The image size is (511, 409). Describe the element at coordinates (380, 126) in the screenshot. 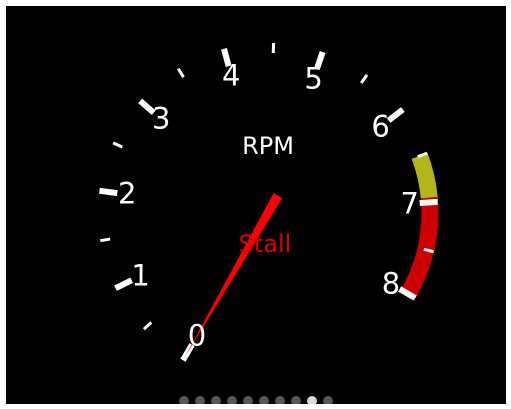

I see `gauge-label-6: 6` at that location.